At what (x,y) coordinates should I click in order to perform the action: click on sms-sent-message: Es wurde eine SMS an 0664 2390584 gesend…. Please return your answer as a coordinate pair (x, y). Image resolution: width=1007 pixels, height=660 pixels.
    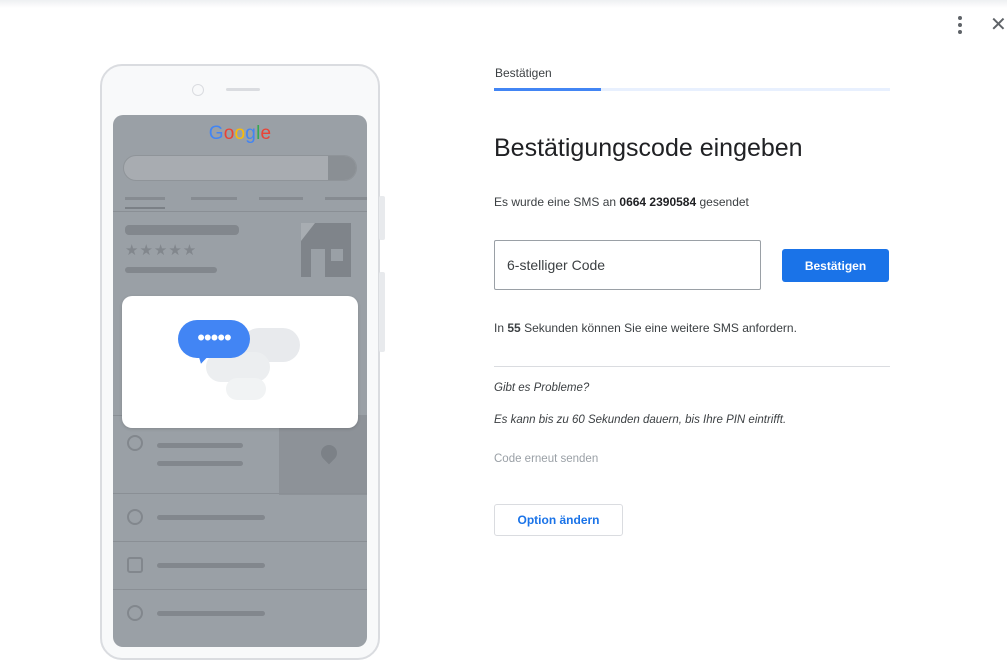
    Looking at the image, I should click on (621, 202).